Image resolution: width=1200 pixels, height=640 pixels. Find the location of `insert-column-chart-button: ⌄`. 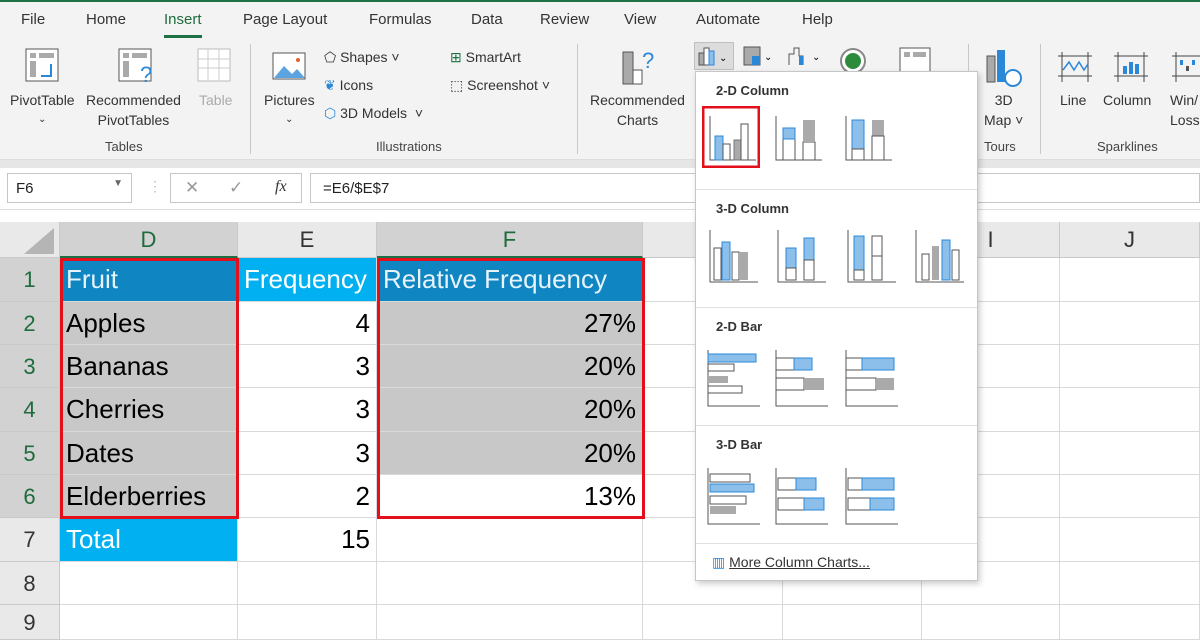

insert-column-chart-button: ⌄ is located at coordinates (714, 56).